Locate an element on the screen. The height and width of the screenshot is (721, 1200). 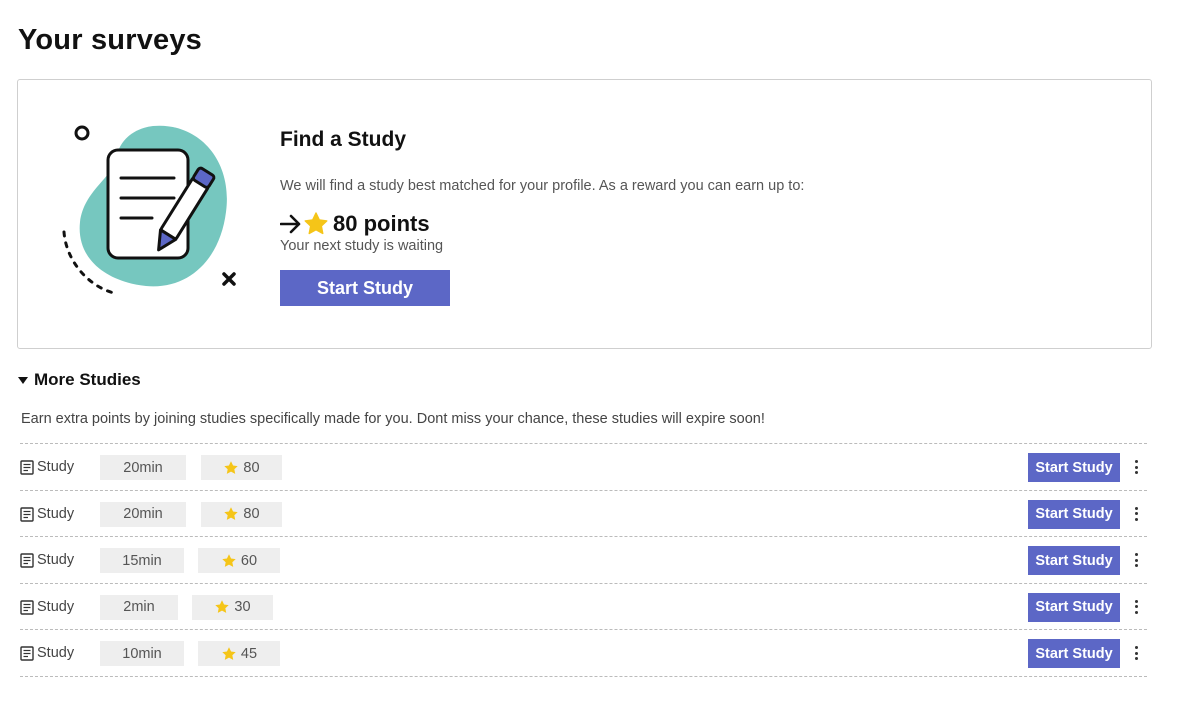
points-value: 30 is located at coordinates (242, 607).